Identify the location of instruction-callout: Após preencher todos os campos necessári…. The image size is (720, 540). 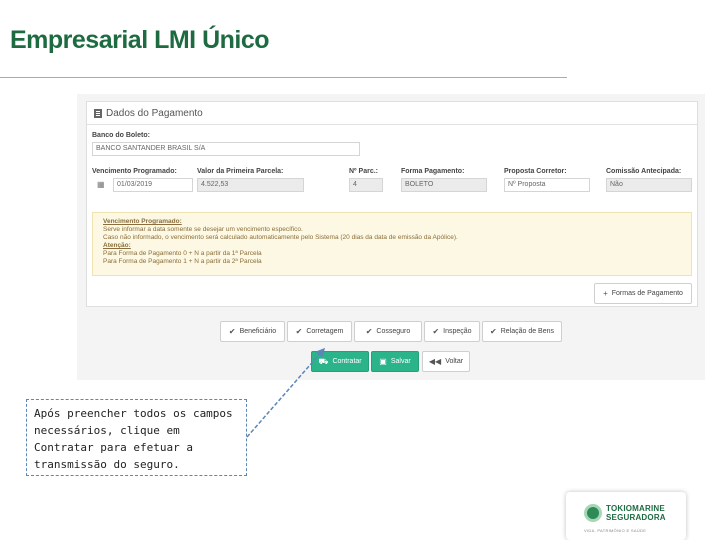
(136, 437).